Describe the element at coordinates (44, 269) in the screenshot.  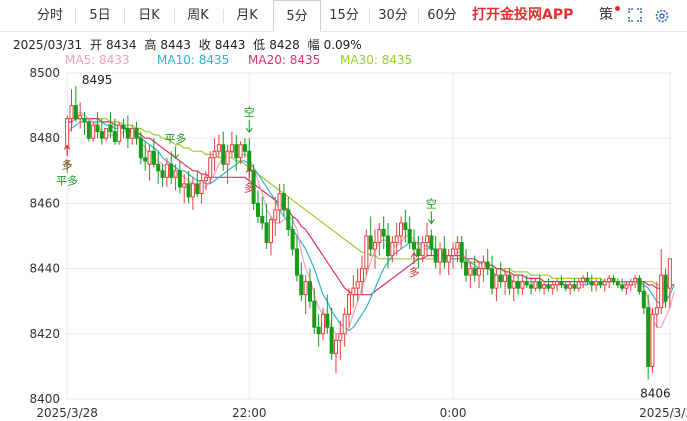
I see `y-tick-label: 8440` at that location.